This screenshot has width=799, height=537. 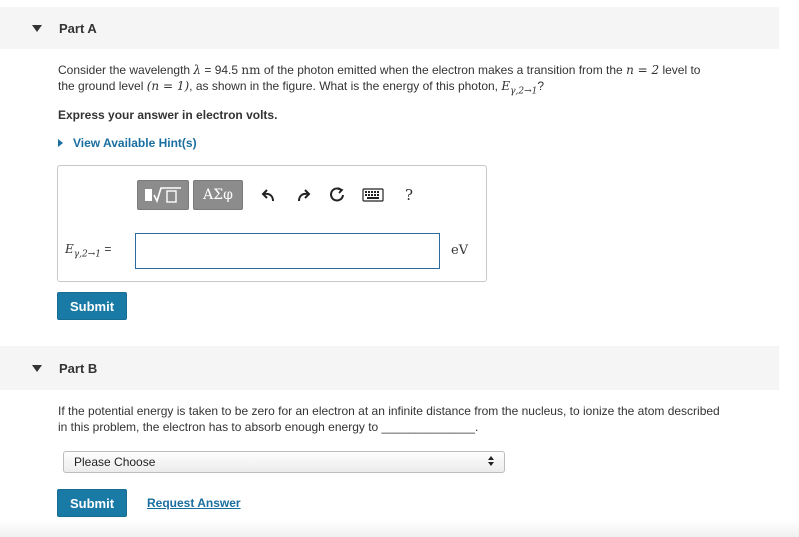 What do you see at coordinates (60, 143) in the screenshot?
I see `caret-right-icon` at bounding box center [60, 143].